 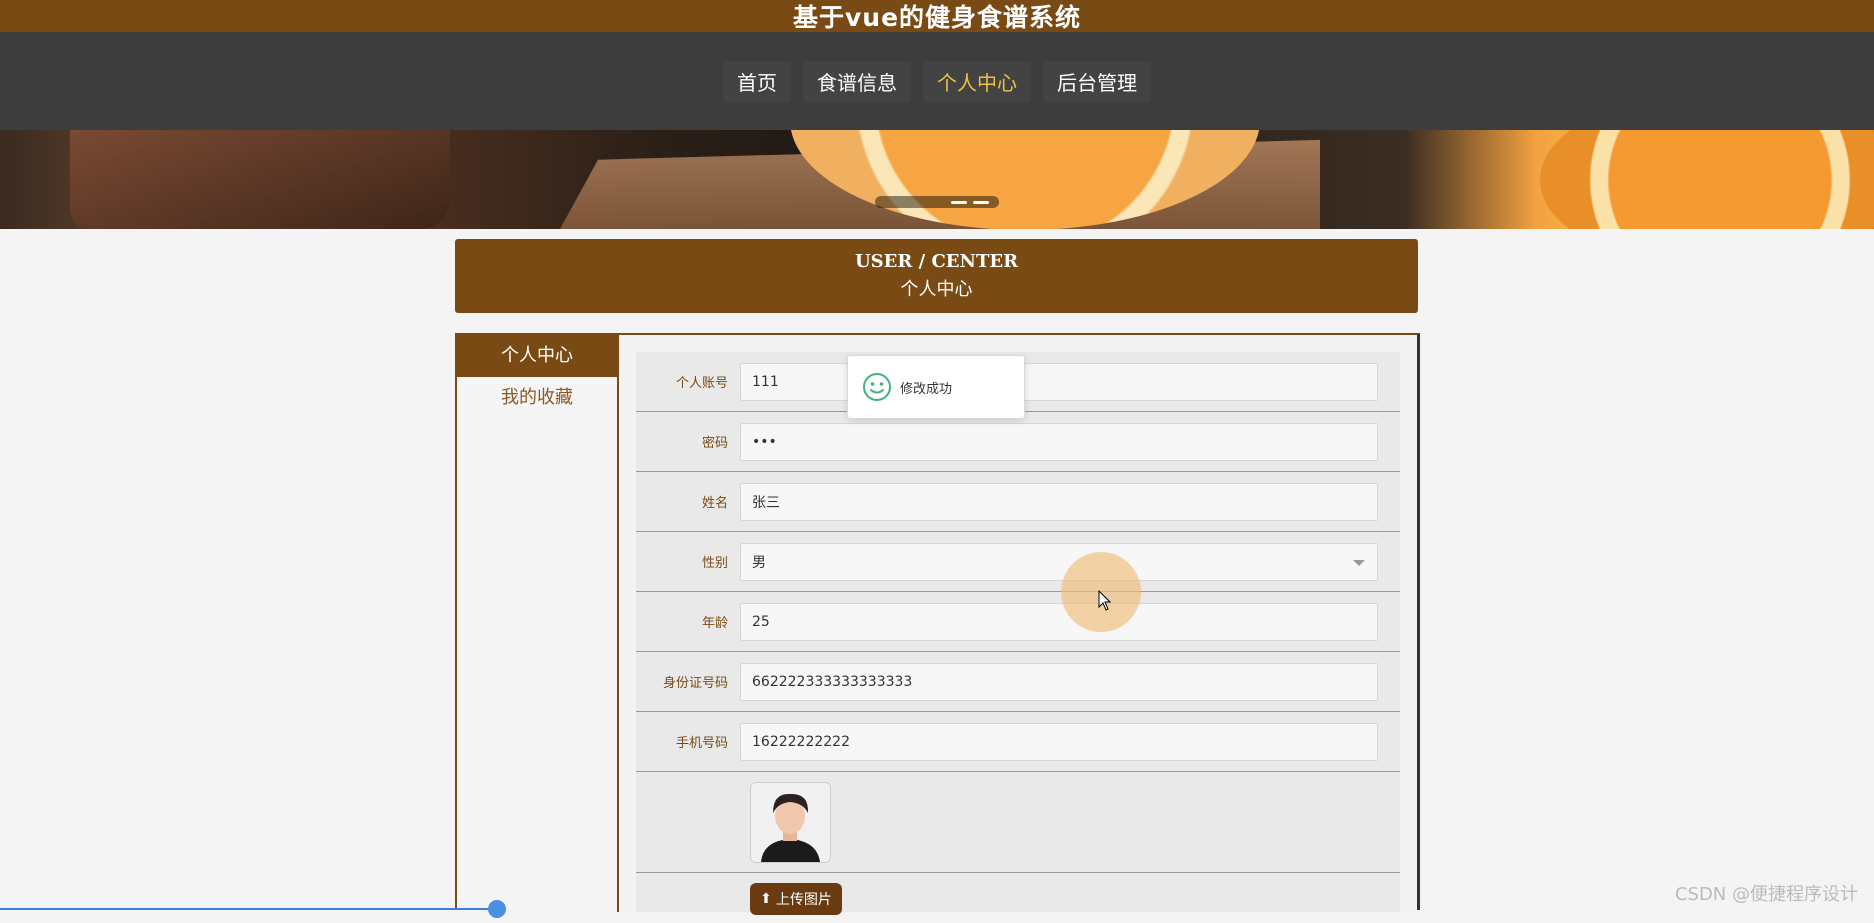 I want to click on banner-chocolate-image, so click(x=260, y=179).